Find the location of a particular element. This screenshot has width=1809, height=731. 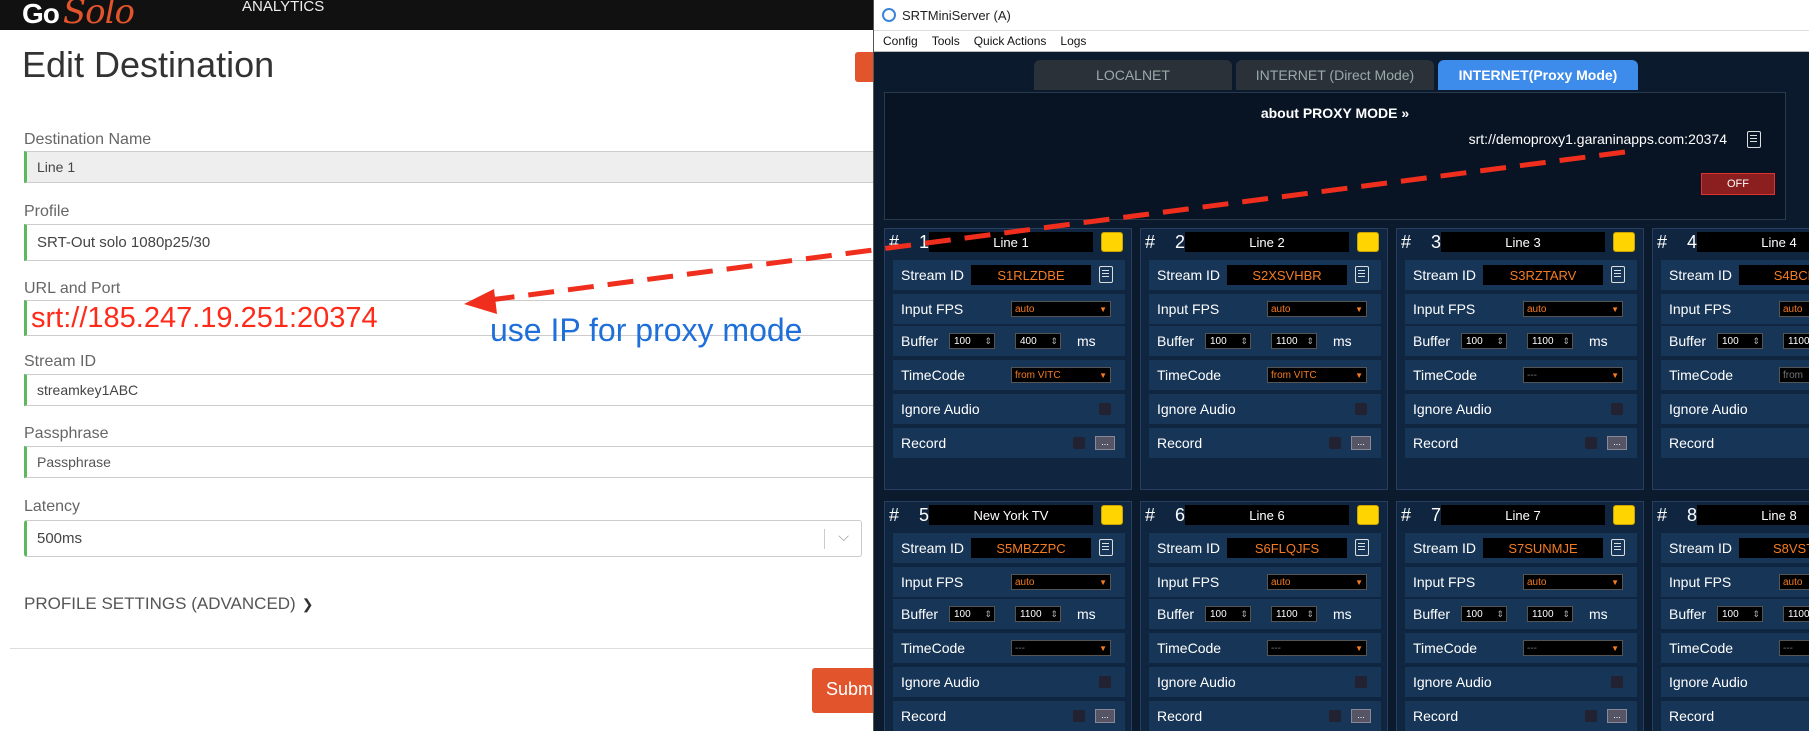

stream-id-value: S7SUNMJE is located at coordinates (1543, 548).